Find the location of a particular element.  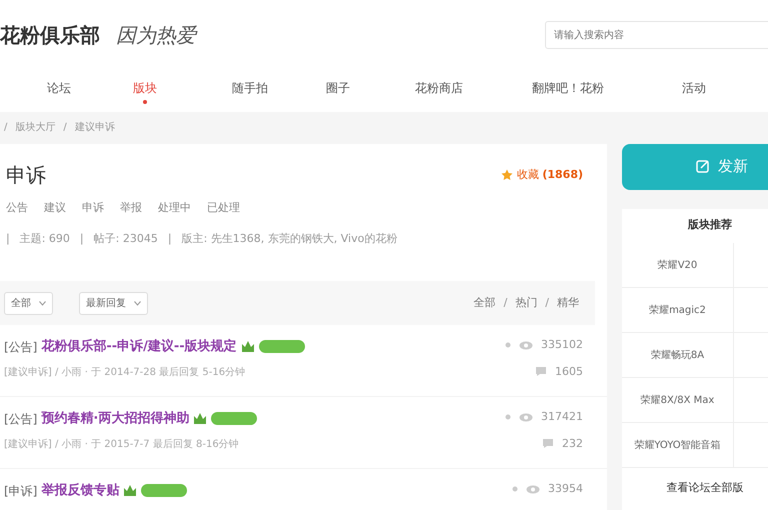

reply-count: 232 is located at coordinates (572, 444).